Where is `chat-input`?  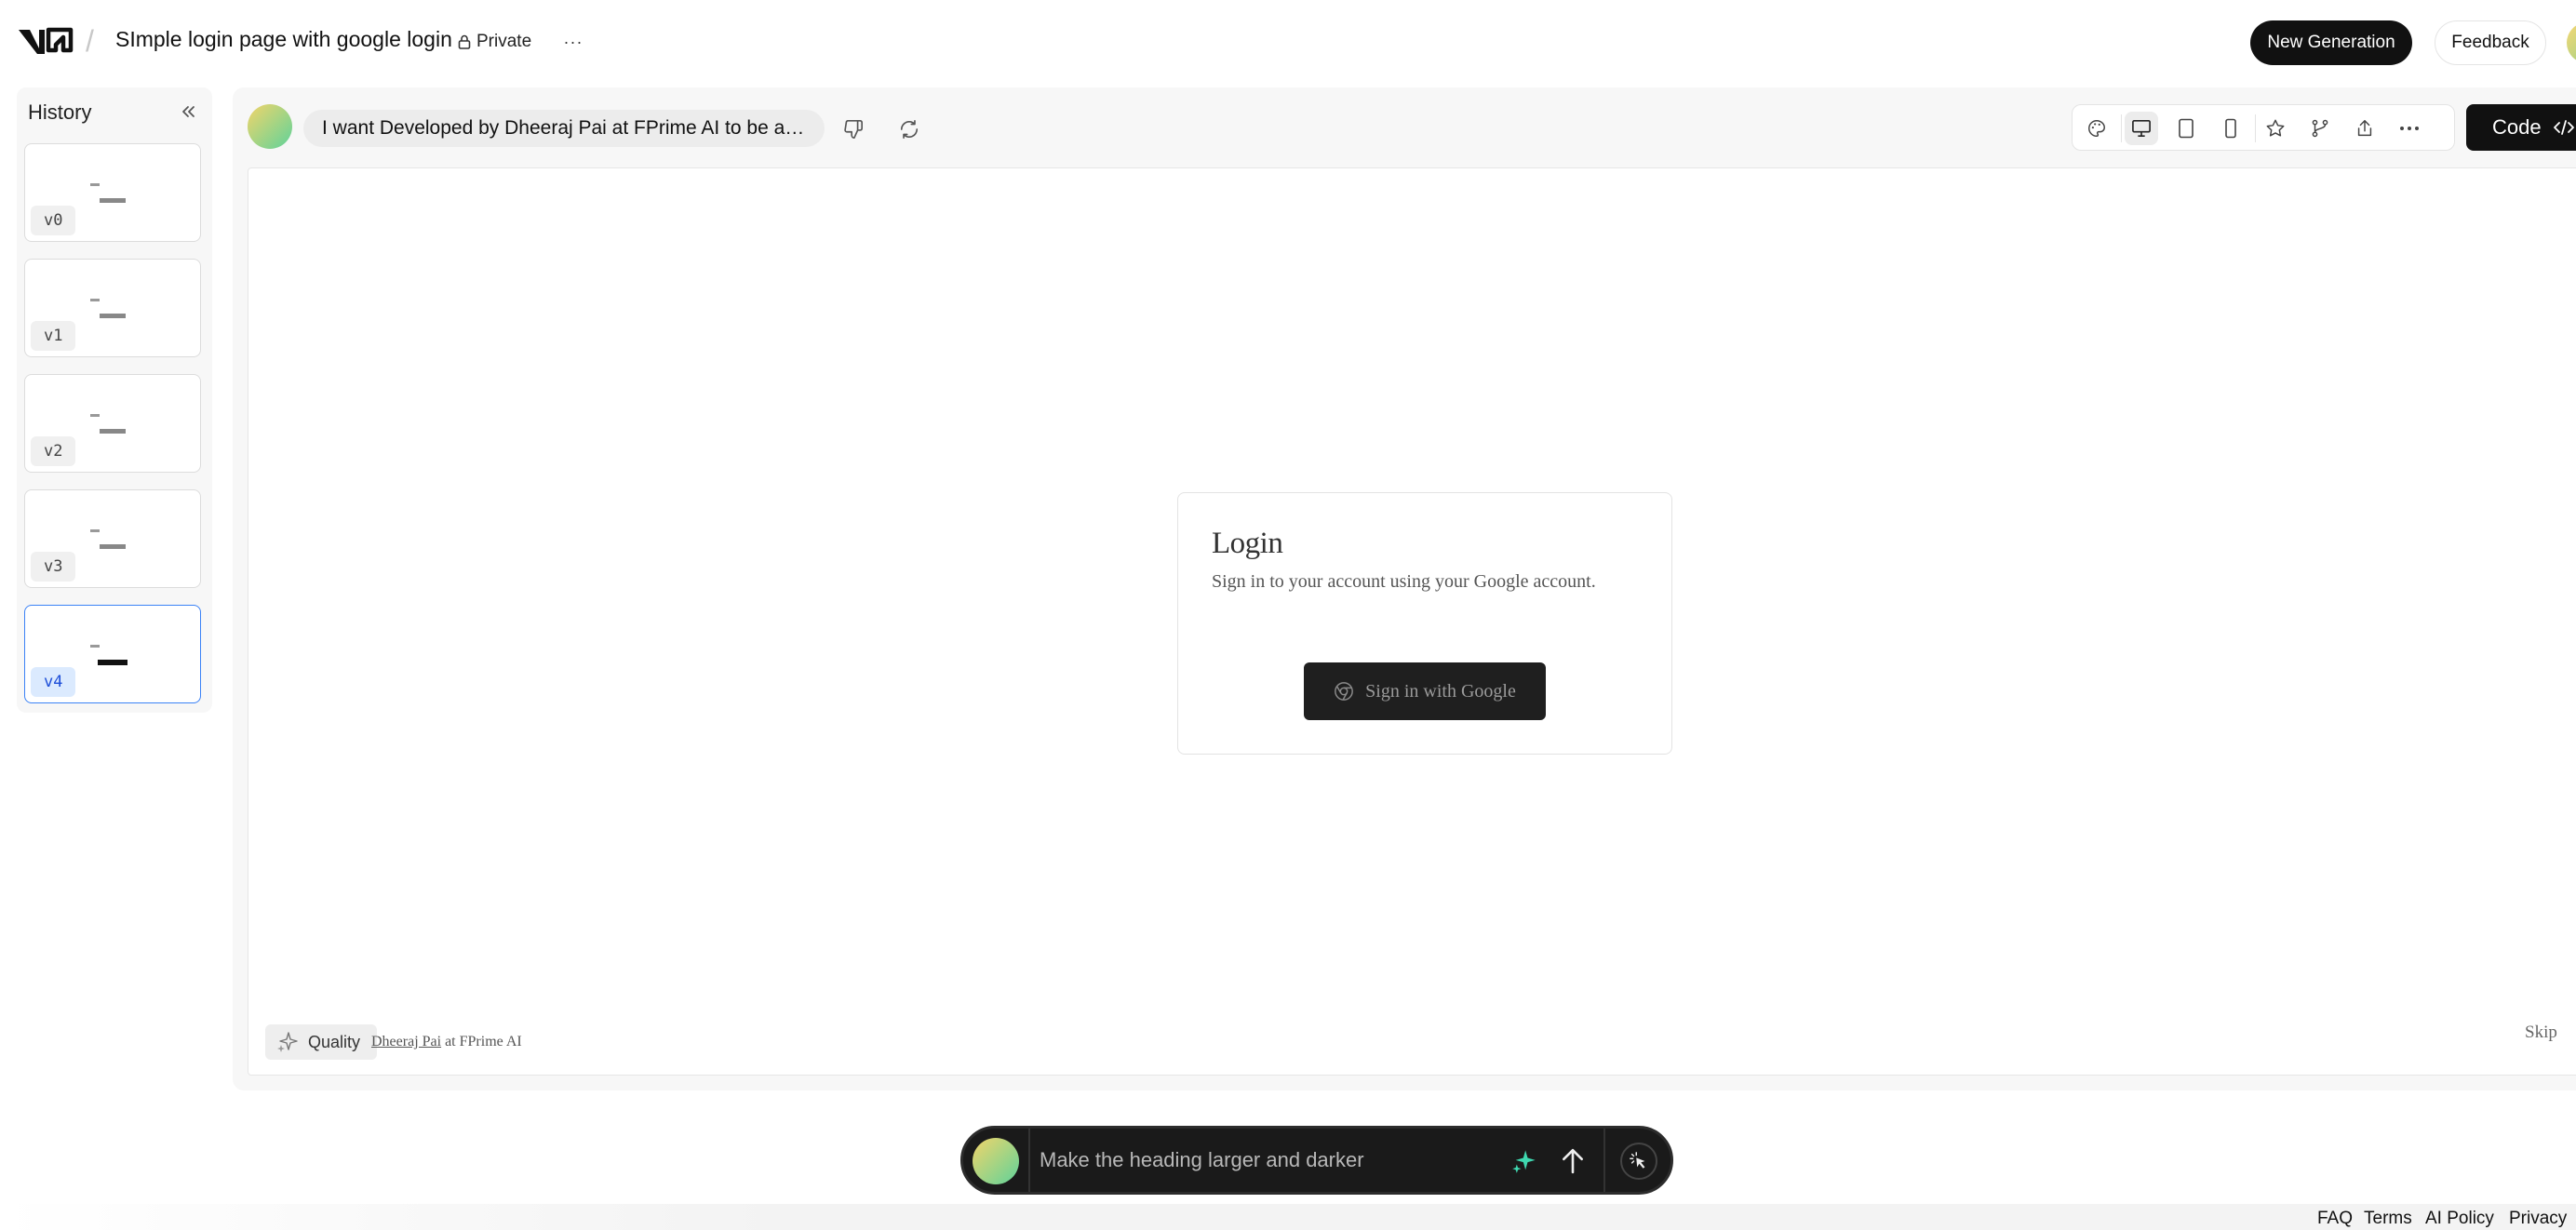 chat-input is located at coordinates (1258, 1160).